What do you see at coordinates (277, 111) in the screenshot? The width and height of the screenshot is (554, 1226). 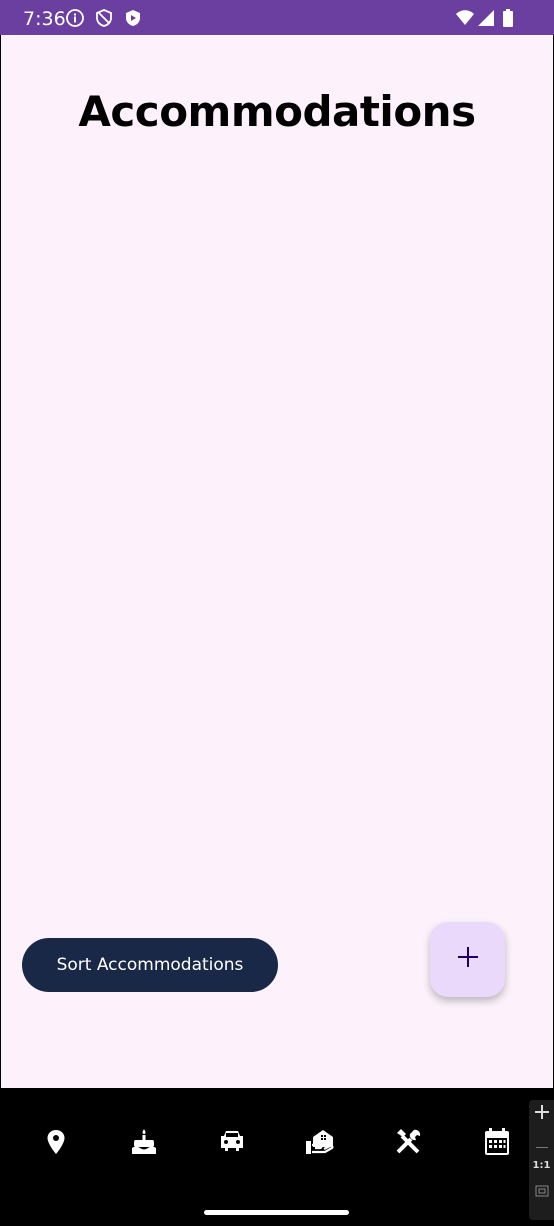 I see `page-title: Accommodations` at bounding box center [277, 111].